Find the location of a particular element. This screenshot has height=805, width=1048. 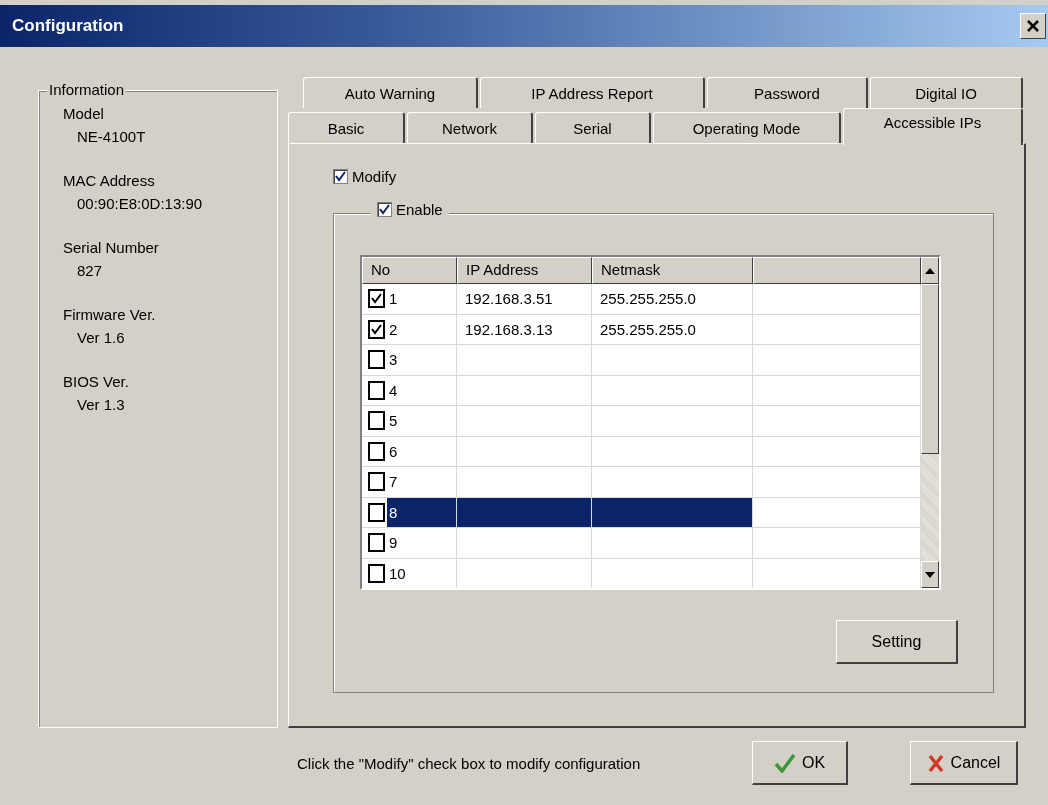

group-title: Information is located at coordinates (87, 89).